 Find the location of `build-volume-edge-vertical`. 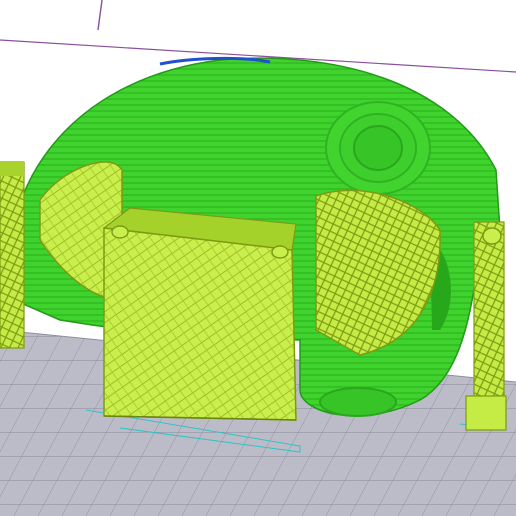

build-volume-edge-vertical is located at coordinates (100, 15).